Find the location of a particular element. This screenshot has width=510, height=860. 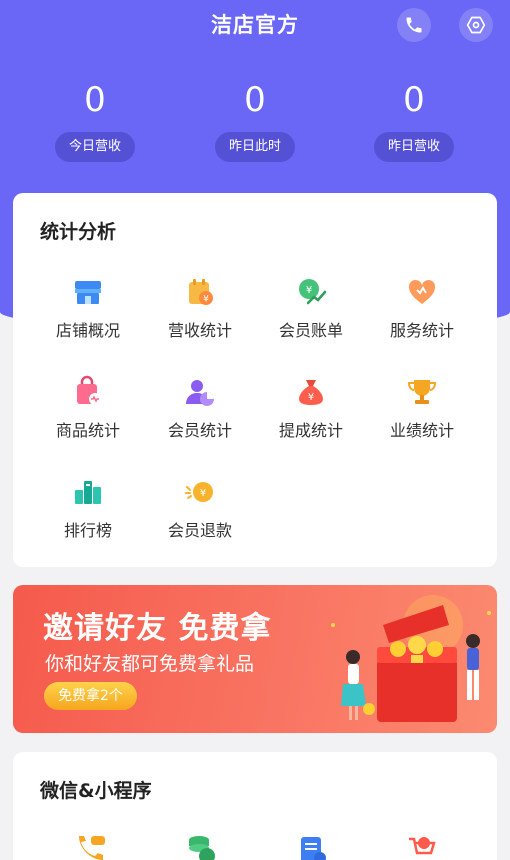

ranking-bars-icon is located at coordinates (88, 492).